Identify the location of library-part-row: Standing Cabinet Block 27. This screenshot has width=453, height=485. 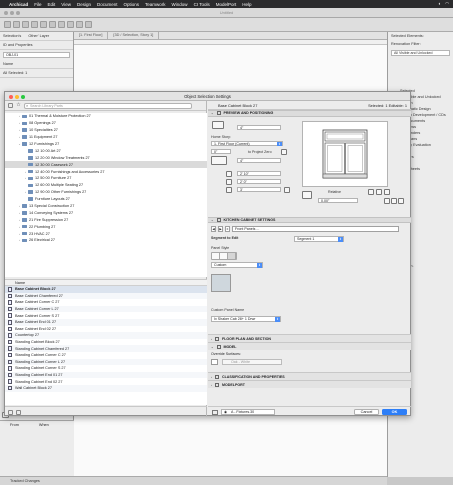
(106, 342).